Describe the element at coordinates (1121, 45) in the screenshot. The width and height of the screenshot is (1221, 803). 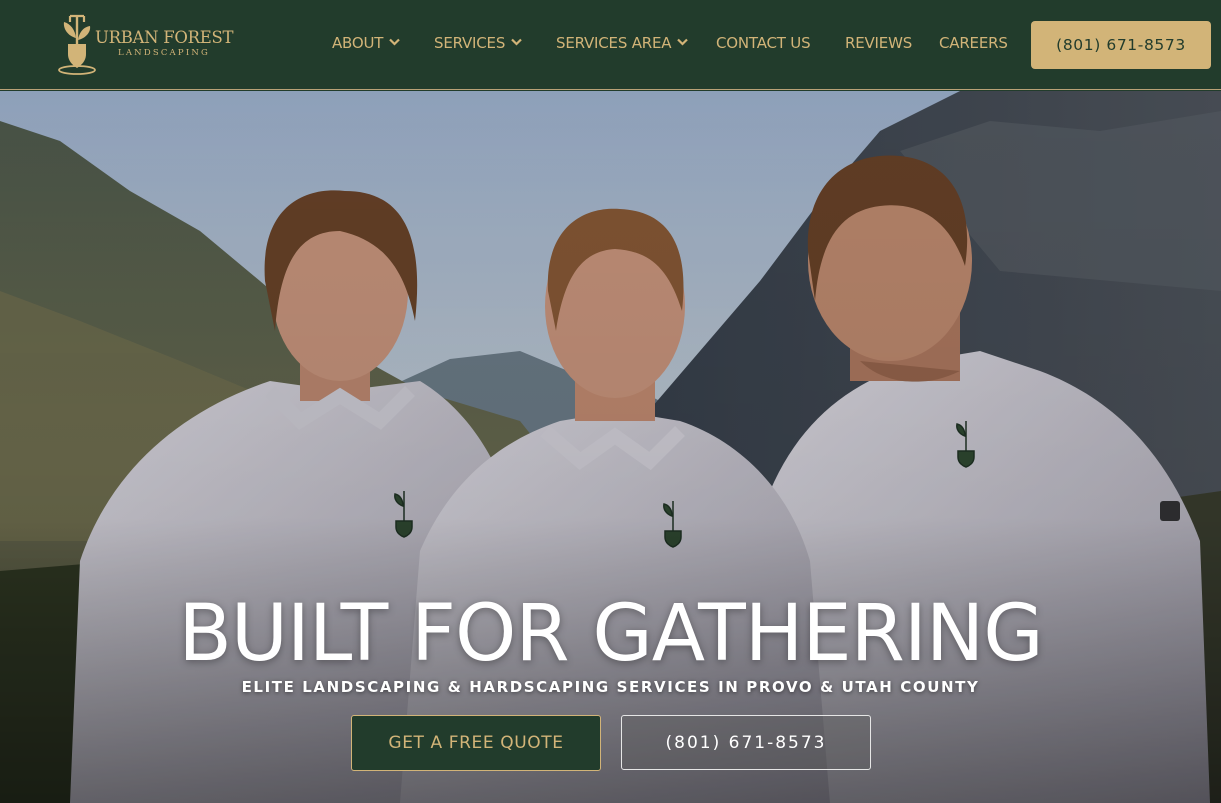
I see `header-phone-button: (801) 671-8573` at that location.